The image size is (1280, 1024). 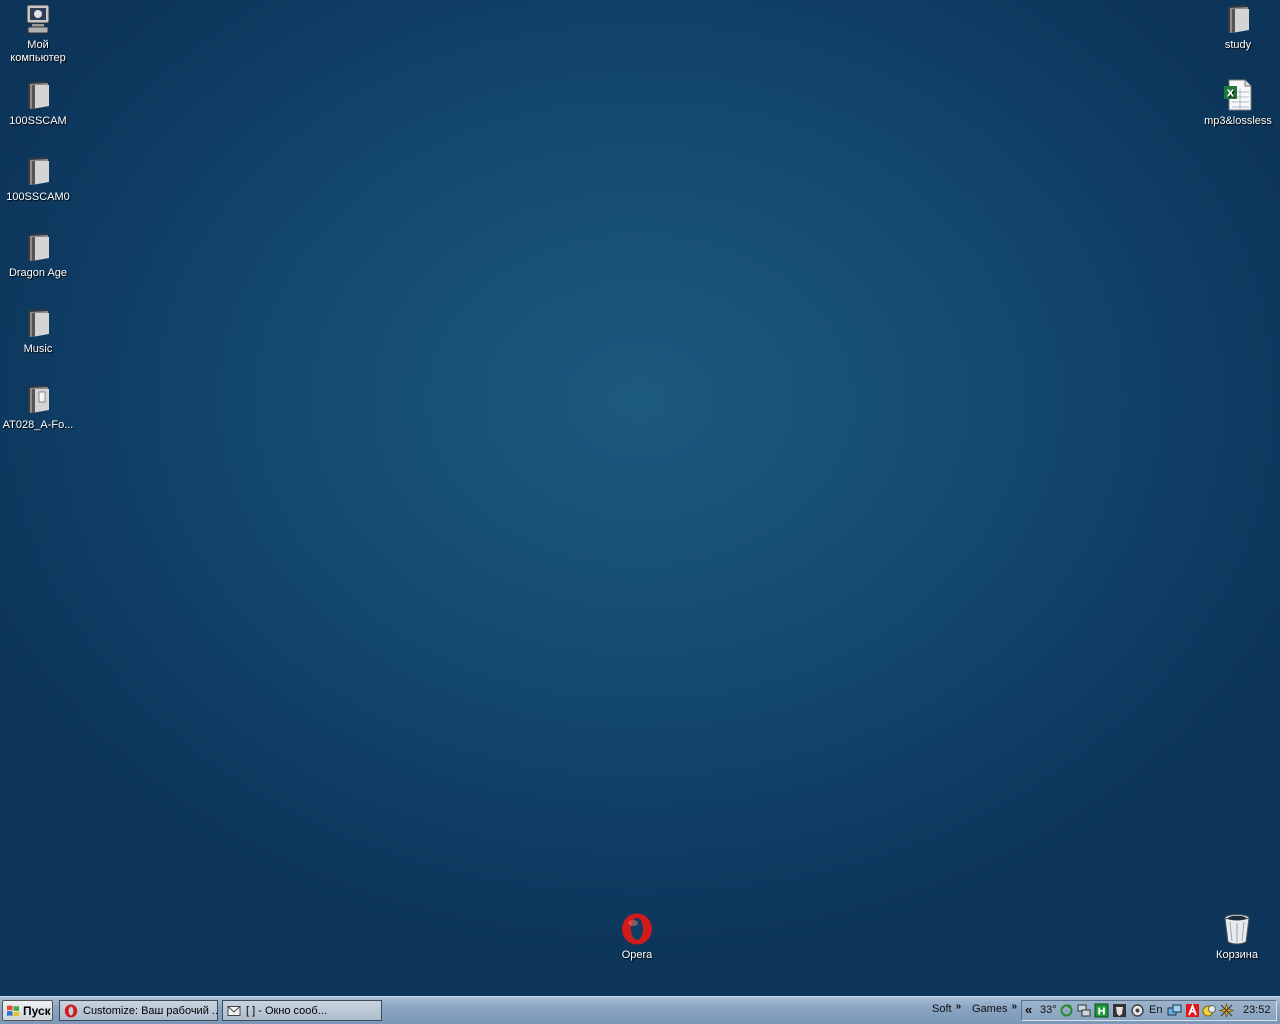 What do you see at coordinates (1226, 1010) in the screenshot?
I see `star-burst-icon` at bounding box center [1226, 1010].